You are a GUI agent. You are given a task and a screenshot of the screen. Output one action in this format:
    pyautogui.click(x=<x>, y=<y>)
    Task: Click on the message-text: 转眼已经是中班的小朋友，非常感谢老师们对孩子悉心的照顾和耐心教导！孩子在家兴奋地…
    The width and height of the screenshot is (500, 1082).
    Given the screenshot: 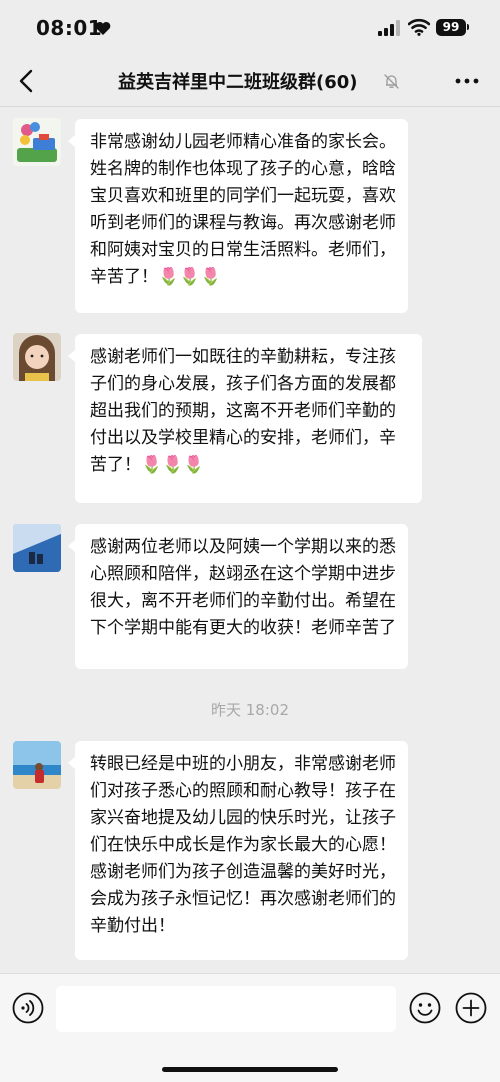 What is the action you would take?
    pyautogui.click(x=243, y=845)
    